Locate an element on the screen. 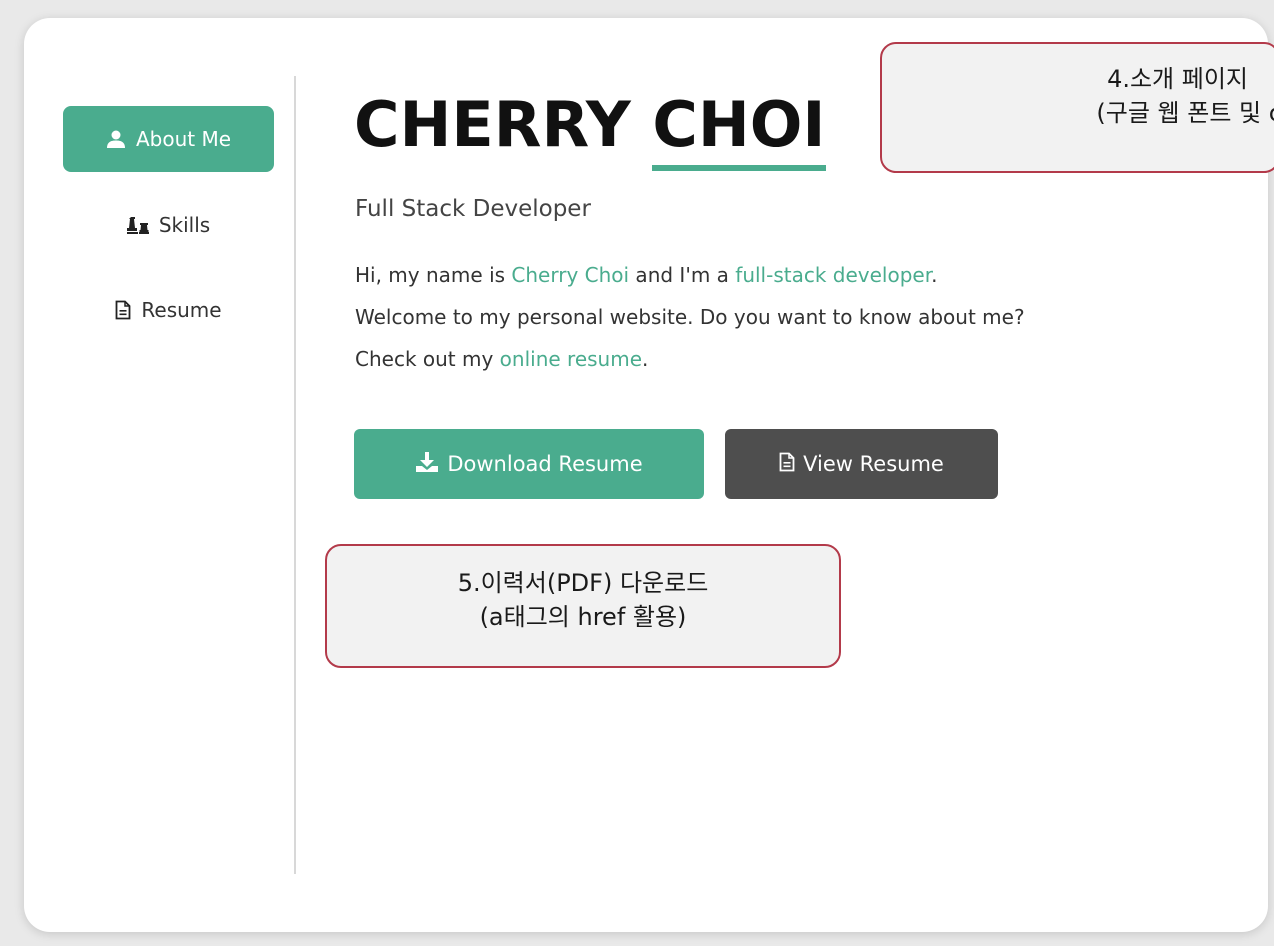  annotation-callout-5: 5.이력서(PDF) 다운로드 (a태그의 href 활용) is located at coordinates (583, 606).